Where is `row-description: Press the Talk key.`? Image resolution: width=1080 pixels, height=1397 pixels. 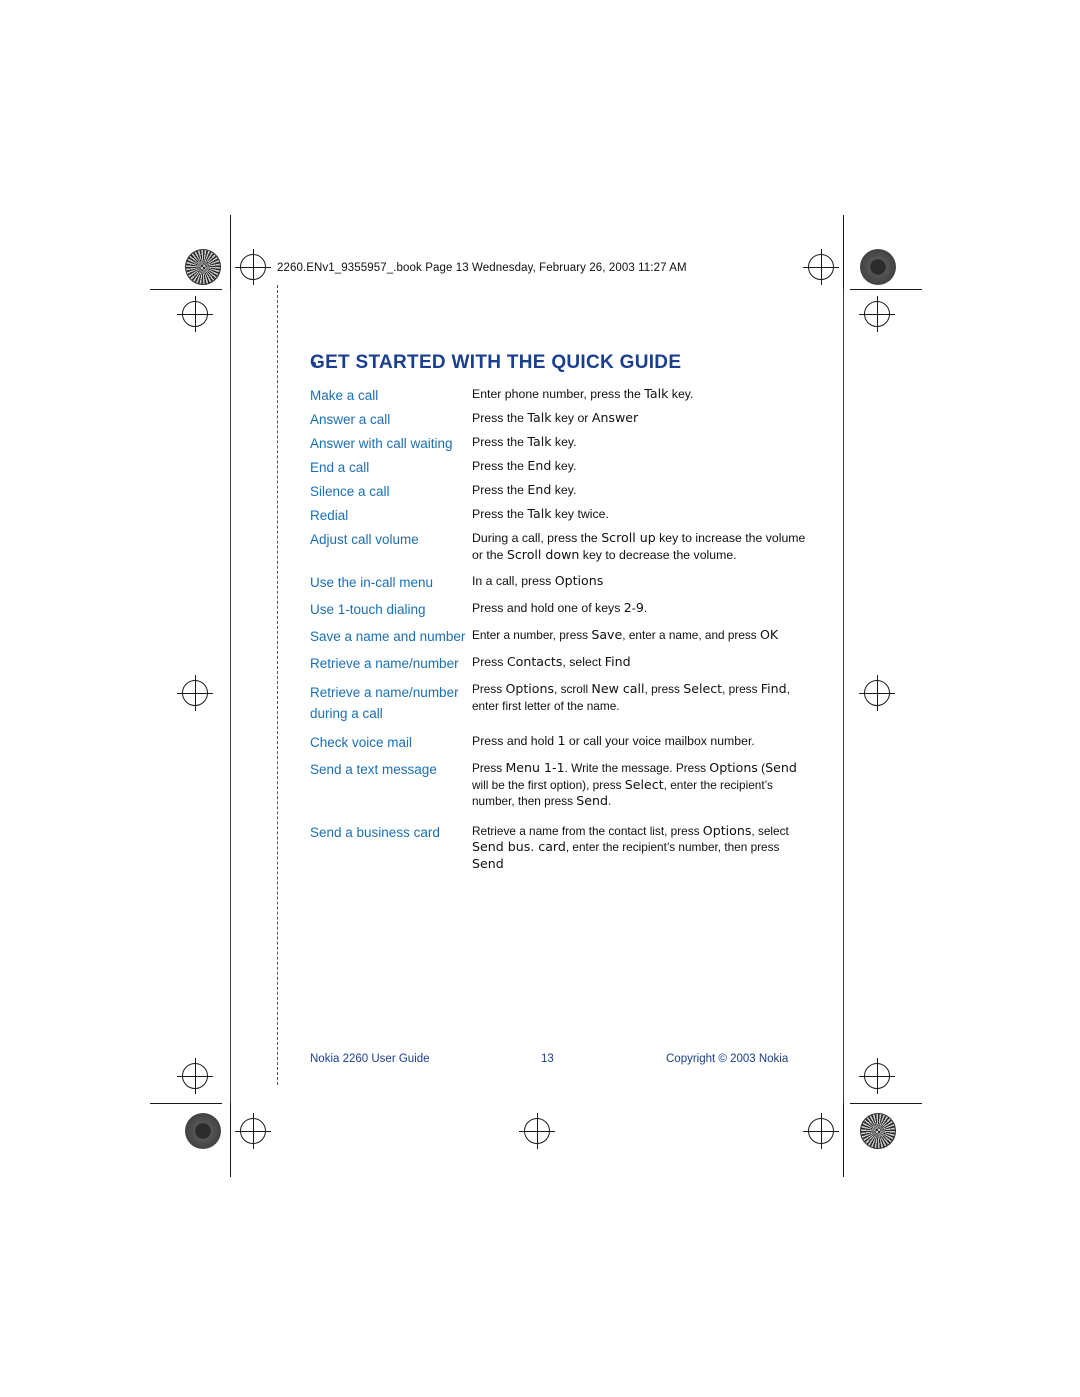
row-description: Press the Talk key. is located at coordinates (524, 441).